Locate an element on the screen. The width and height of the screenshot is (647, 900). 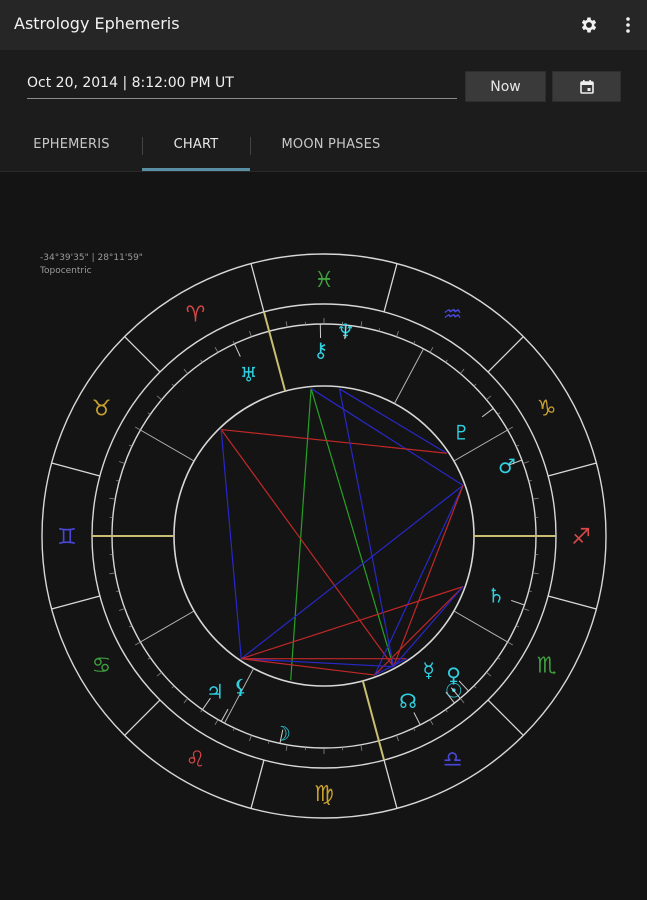
date-time-field: Oct 20, 2014 | 8:12:00 PM UT is located at coordinates (242, 84).